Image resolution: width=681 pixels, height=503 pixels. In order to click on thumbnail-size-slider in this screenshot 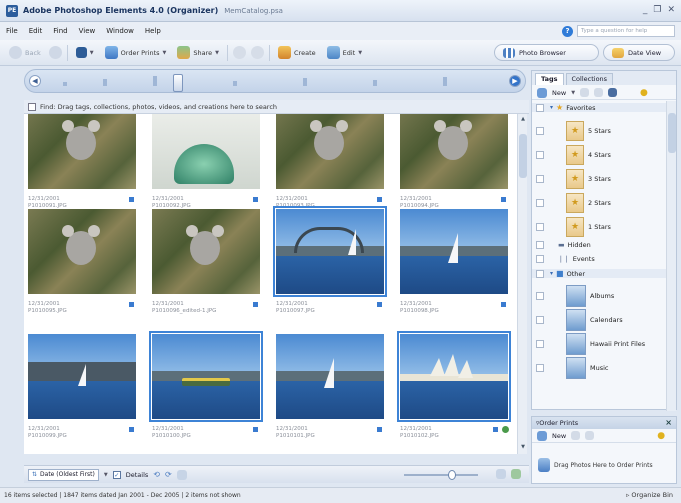, I will do `click(441, 475)`.